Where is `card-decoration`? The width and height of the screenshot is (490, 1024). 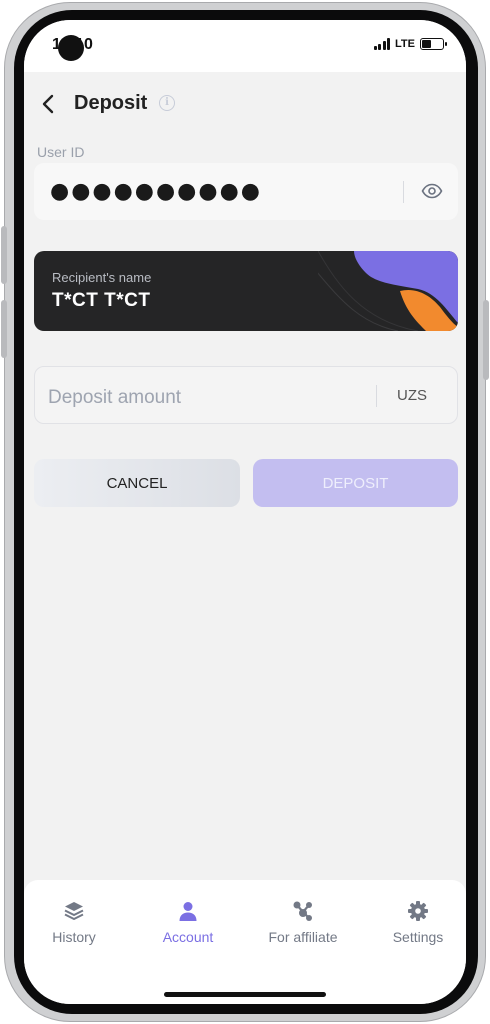 card-decoration is located at coordinates (388, 291).